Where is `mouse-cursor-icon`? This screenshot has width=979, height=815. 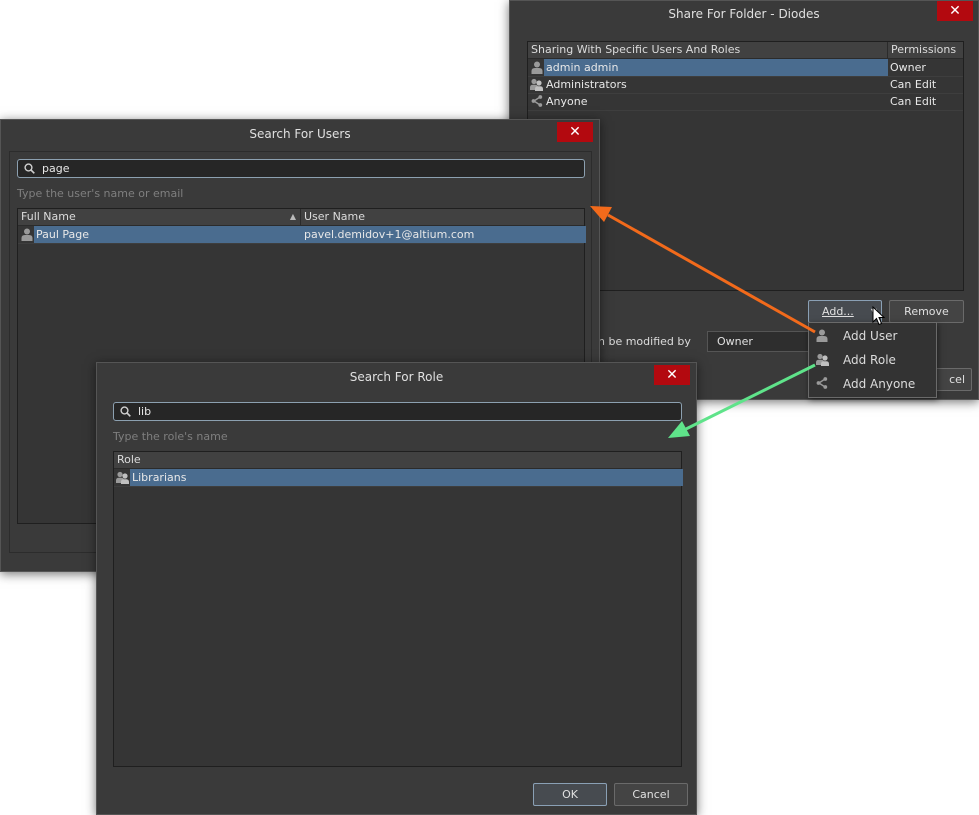
mouse-cursor-icon is located at coordinates (879, 316).